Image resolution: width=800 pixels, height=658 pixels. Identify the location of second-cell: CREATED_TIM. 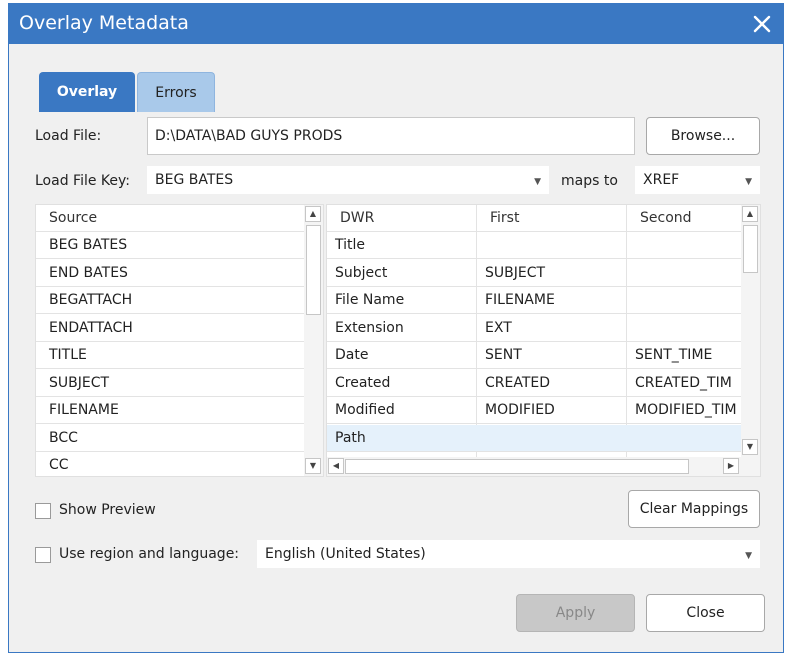
(685, 383).